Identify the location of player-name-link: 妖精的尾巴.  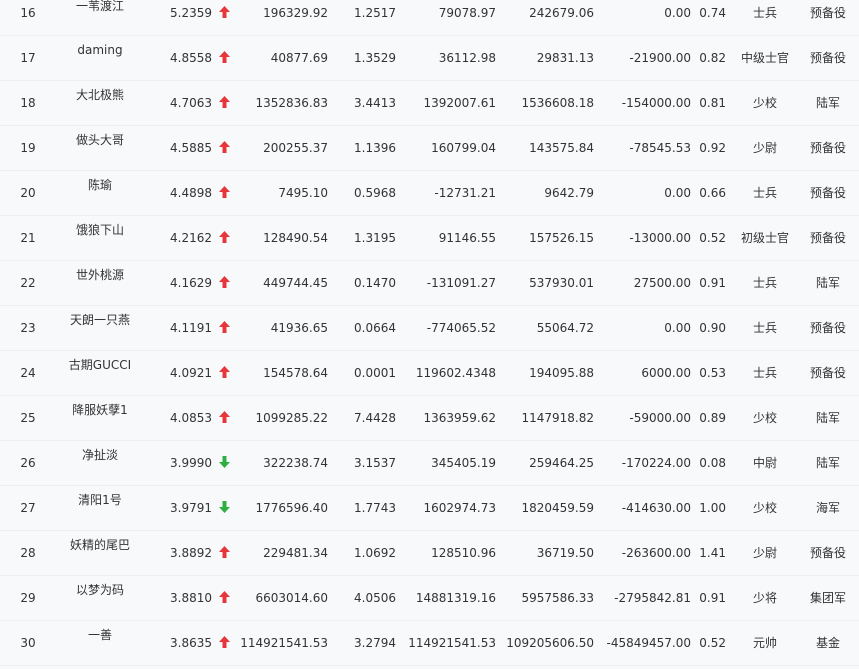
(100, 545).